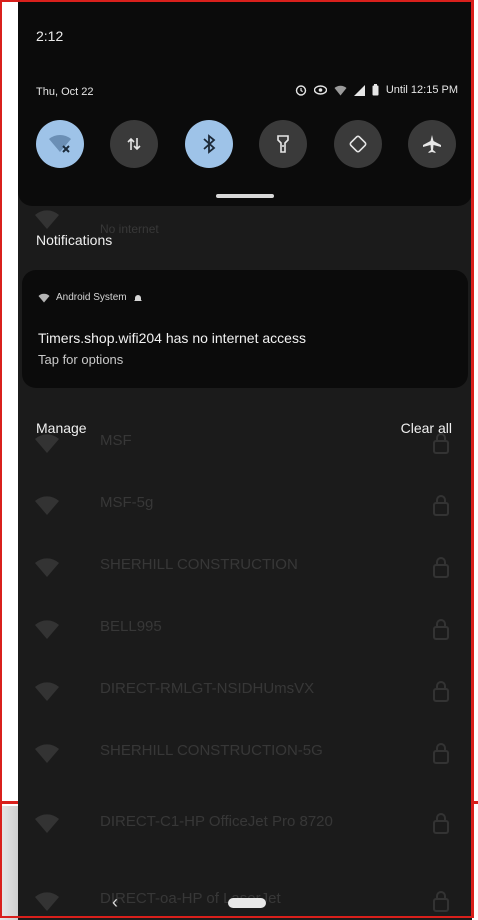  What do you see at coordinates (476, 802) in the screenshot?
I see `outer-red-line-right` at bounding box center [476, 802].